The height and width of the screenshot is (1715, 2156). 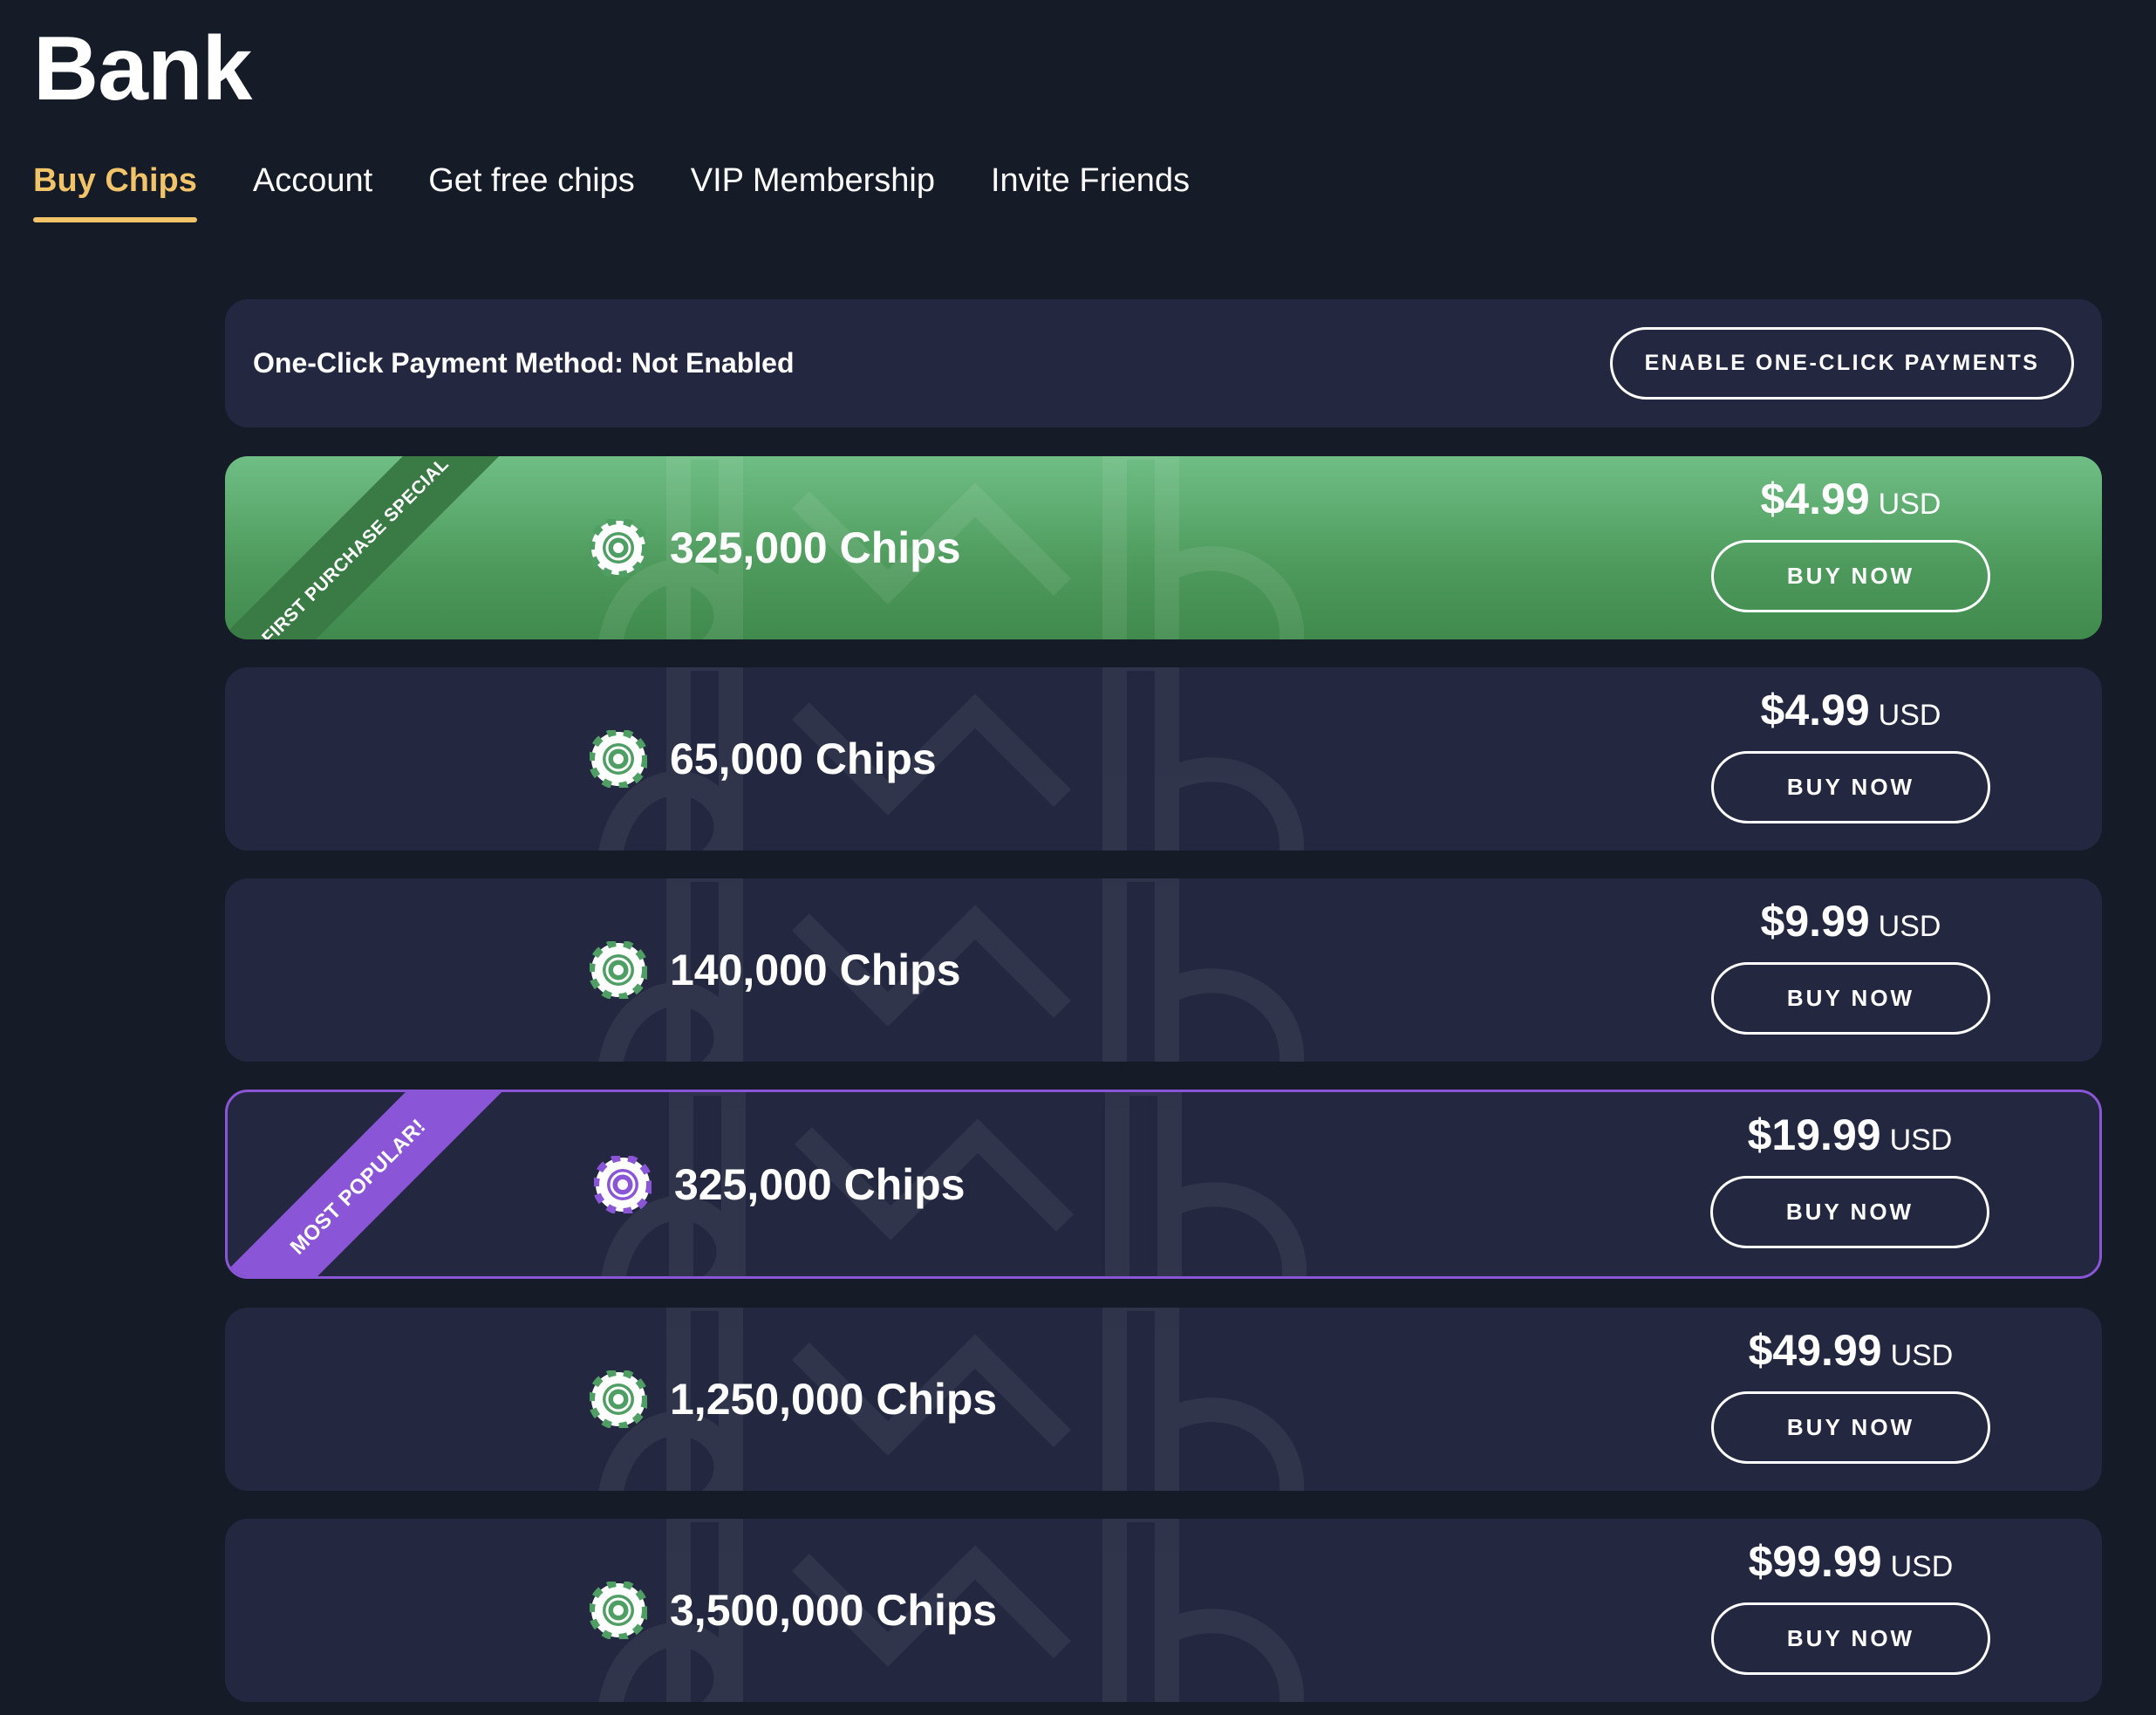 I want to click on price-column: $49.99 USD BUY NOW, so click(x=1850, y=1394).